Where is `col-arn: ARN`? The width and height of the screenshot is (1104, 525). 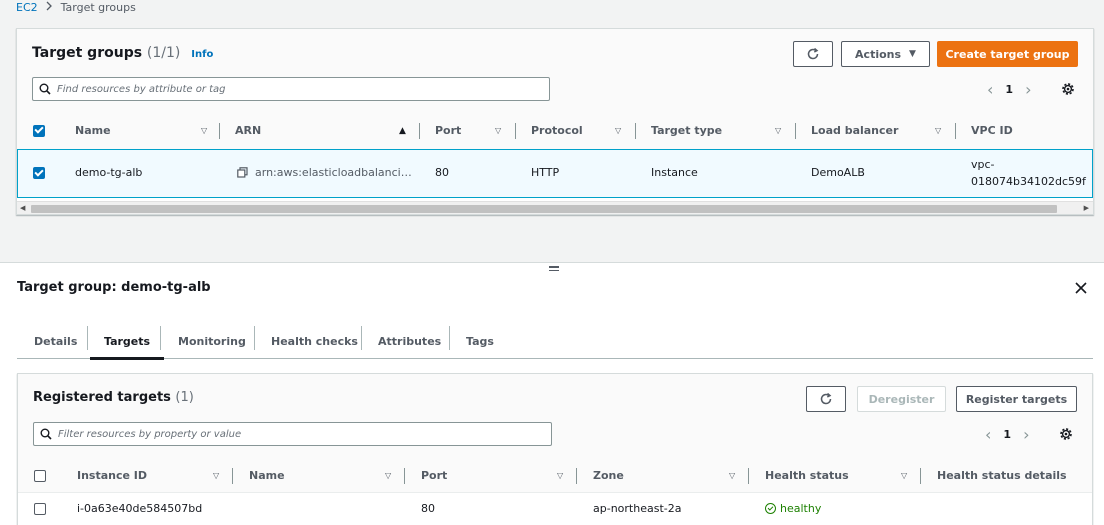 col-arn: ARN is located at coordinates (248, 130).